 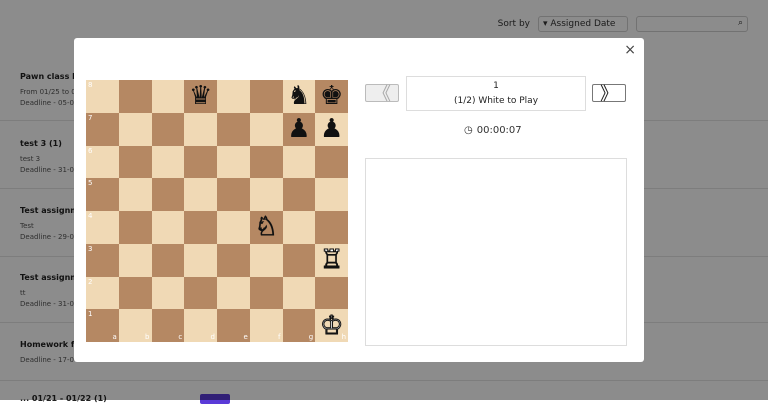 I want to click on square-e3, so click(x=233, y=260).